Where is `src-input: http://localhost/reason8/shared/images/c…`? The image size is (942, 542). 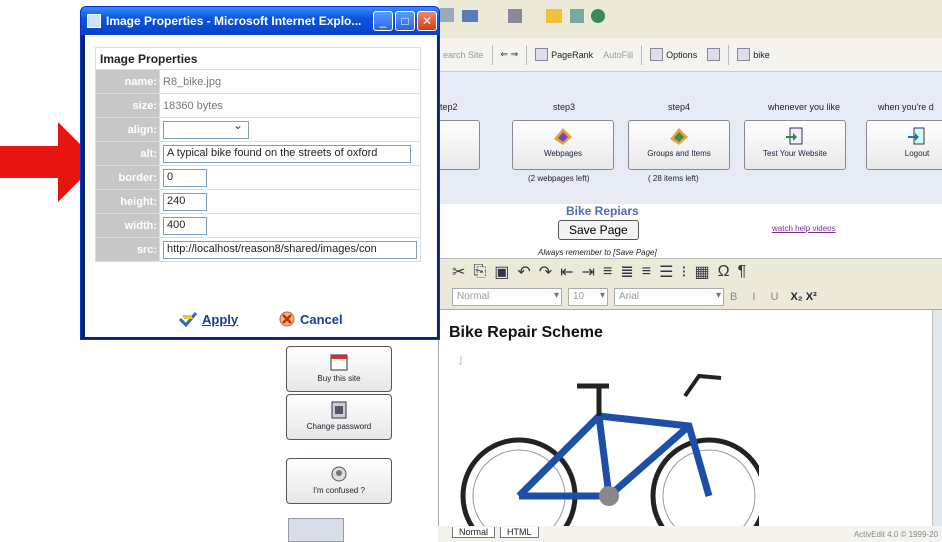
src-input: http://localhost/reason8/shared/images/c… is located at coordinates (290, 249).